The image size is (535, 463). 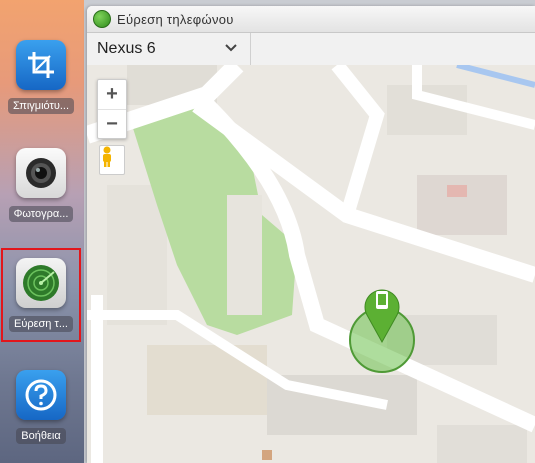 What do you see at coordinates (102, 19) in the screenshot?
I see `app-logo-icon` at bounding box center [102, 19].